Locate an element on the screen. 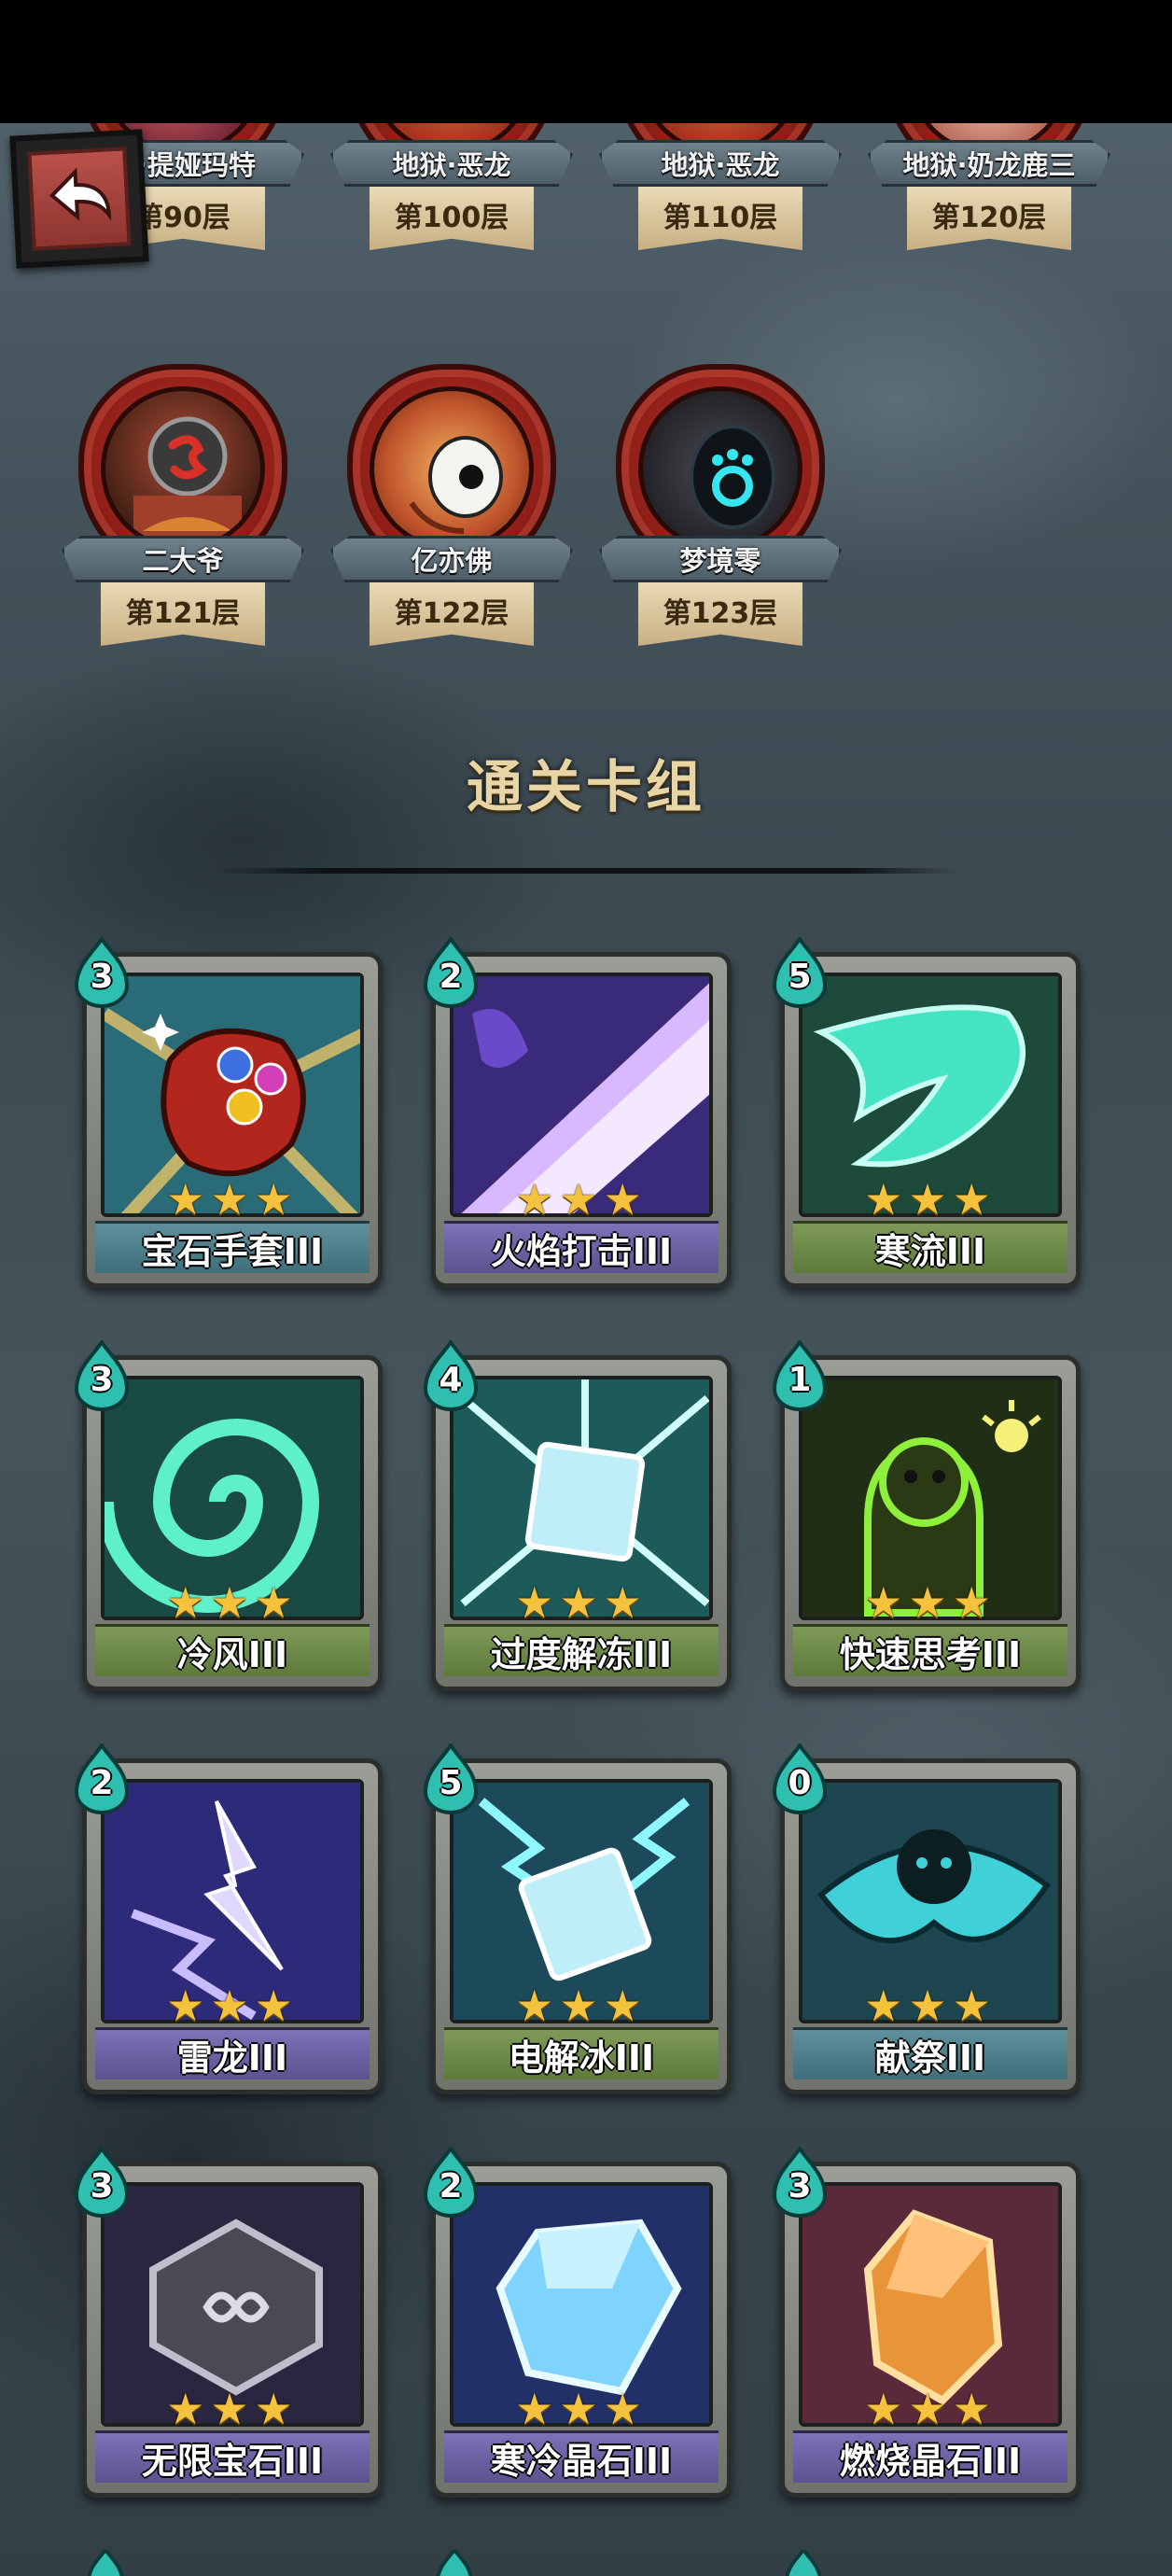 The image size is (1172, 2576). card-cost-badge: 1 is located at coordinates (799, 1374).